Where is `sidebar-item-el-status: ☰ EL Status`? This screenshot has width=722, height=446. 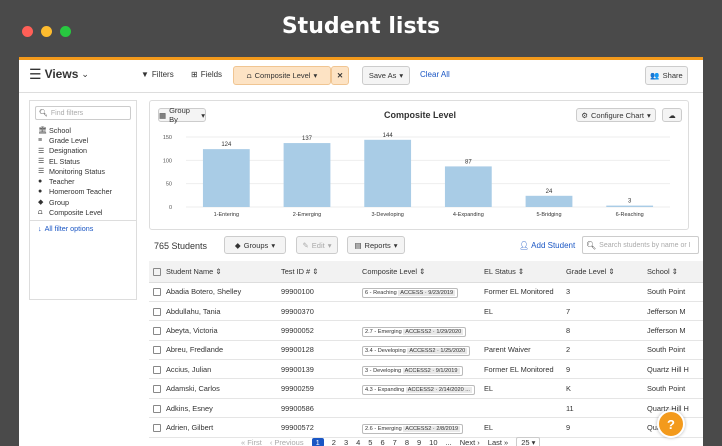
sidebar-item-el-status: ☰ EL Status is located at coordinates (83, 161).